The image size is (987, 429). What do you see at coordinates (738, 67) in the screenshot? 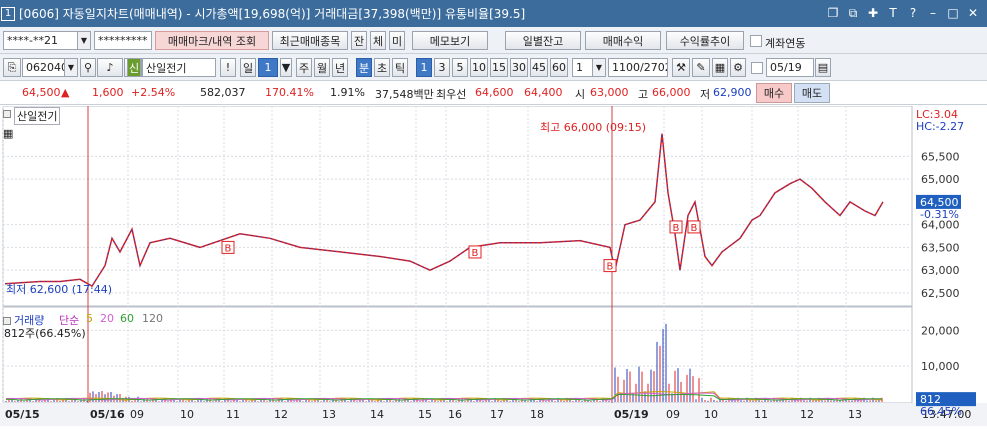
I see `settings-icon: ⚙` at bounding box center [738, 67].